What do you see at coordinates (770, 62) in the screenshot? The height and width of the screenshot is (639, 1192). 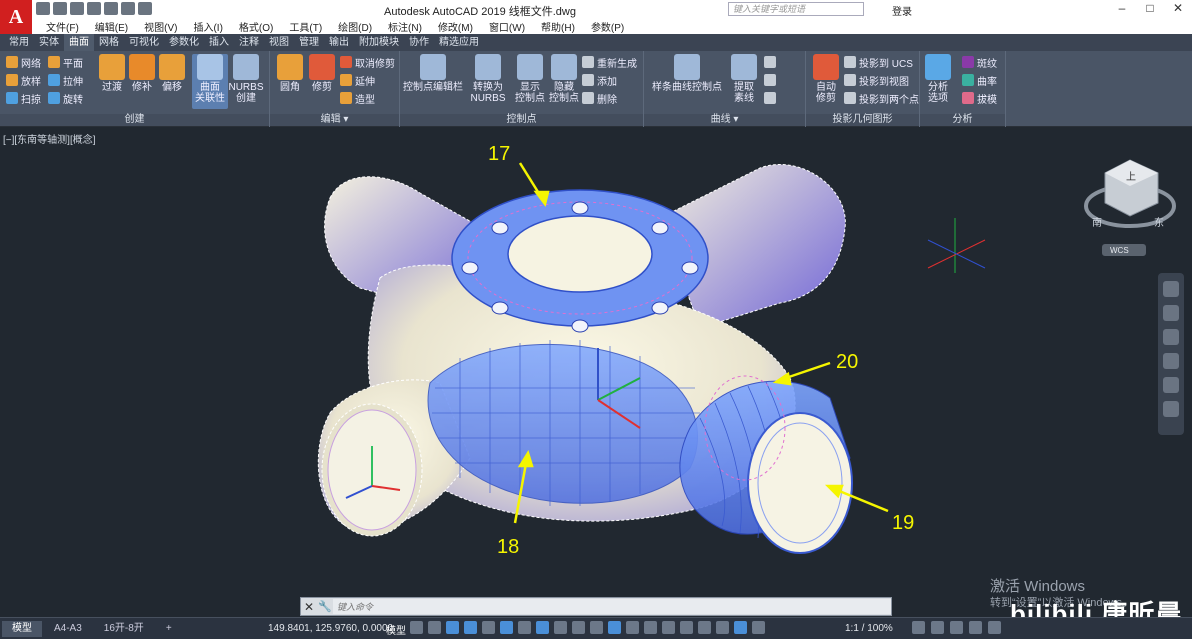 I see `line-tool-icon` at bounding box center [770, 62].